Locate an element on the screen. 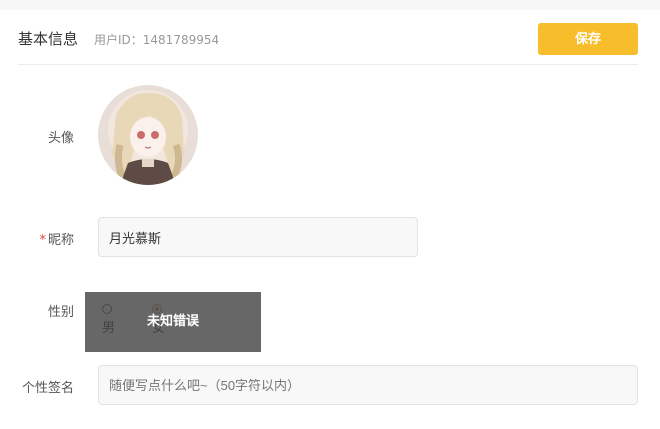 The image size is (660, 429). error-toast: 未知错误 is located at coordinates (173, 322).